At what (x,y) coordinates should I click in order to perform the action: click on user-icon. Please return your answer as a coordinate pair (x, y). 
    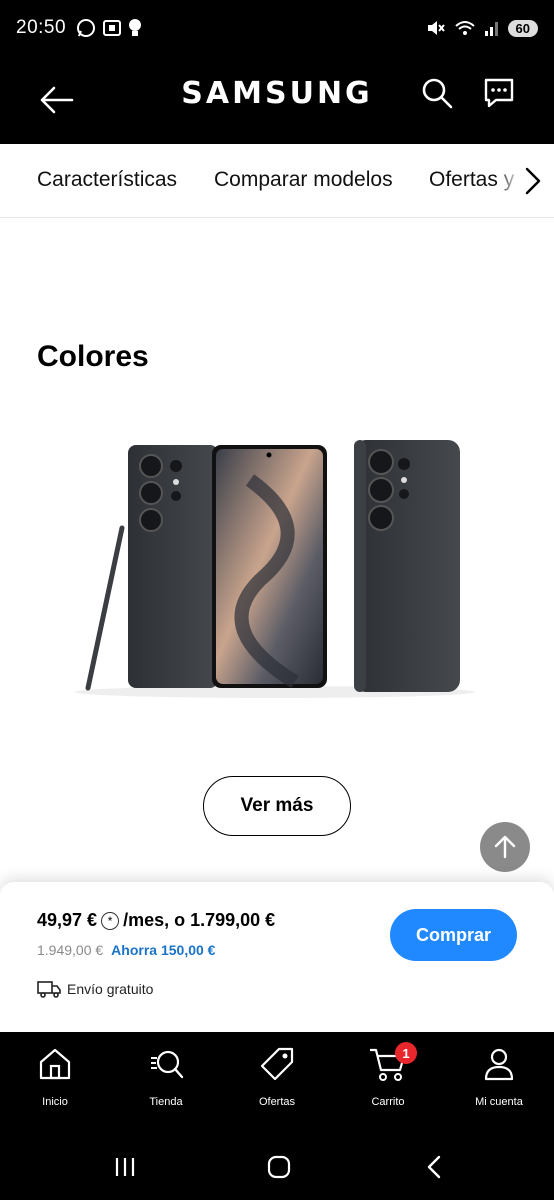
    Looking at the image, I should click on (499, 1064).